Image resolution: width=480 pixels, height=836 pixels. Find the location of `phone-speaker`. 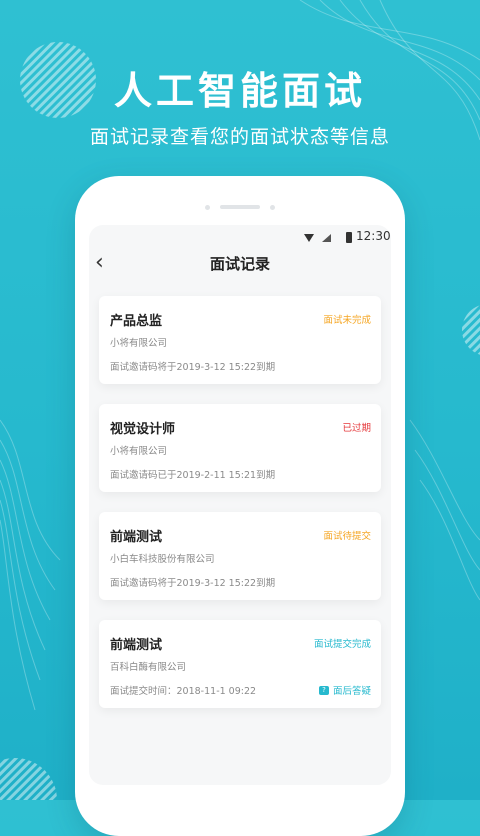

phone-speaker is located at coordinates (240, 207).